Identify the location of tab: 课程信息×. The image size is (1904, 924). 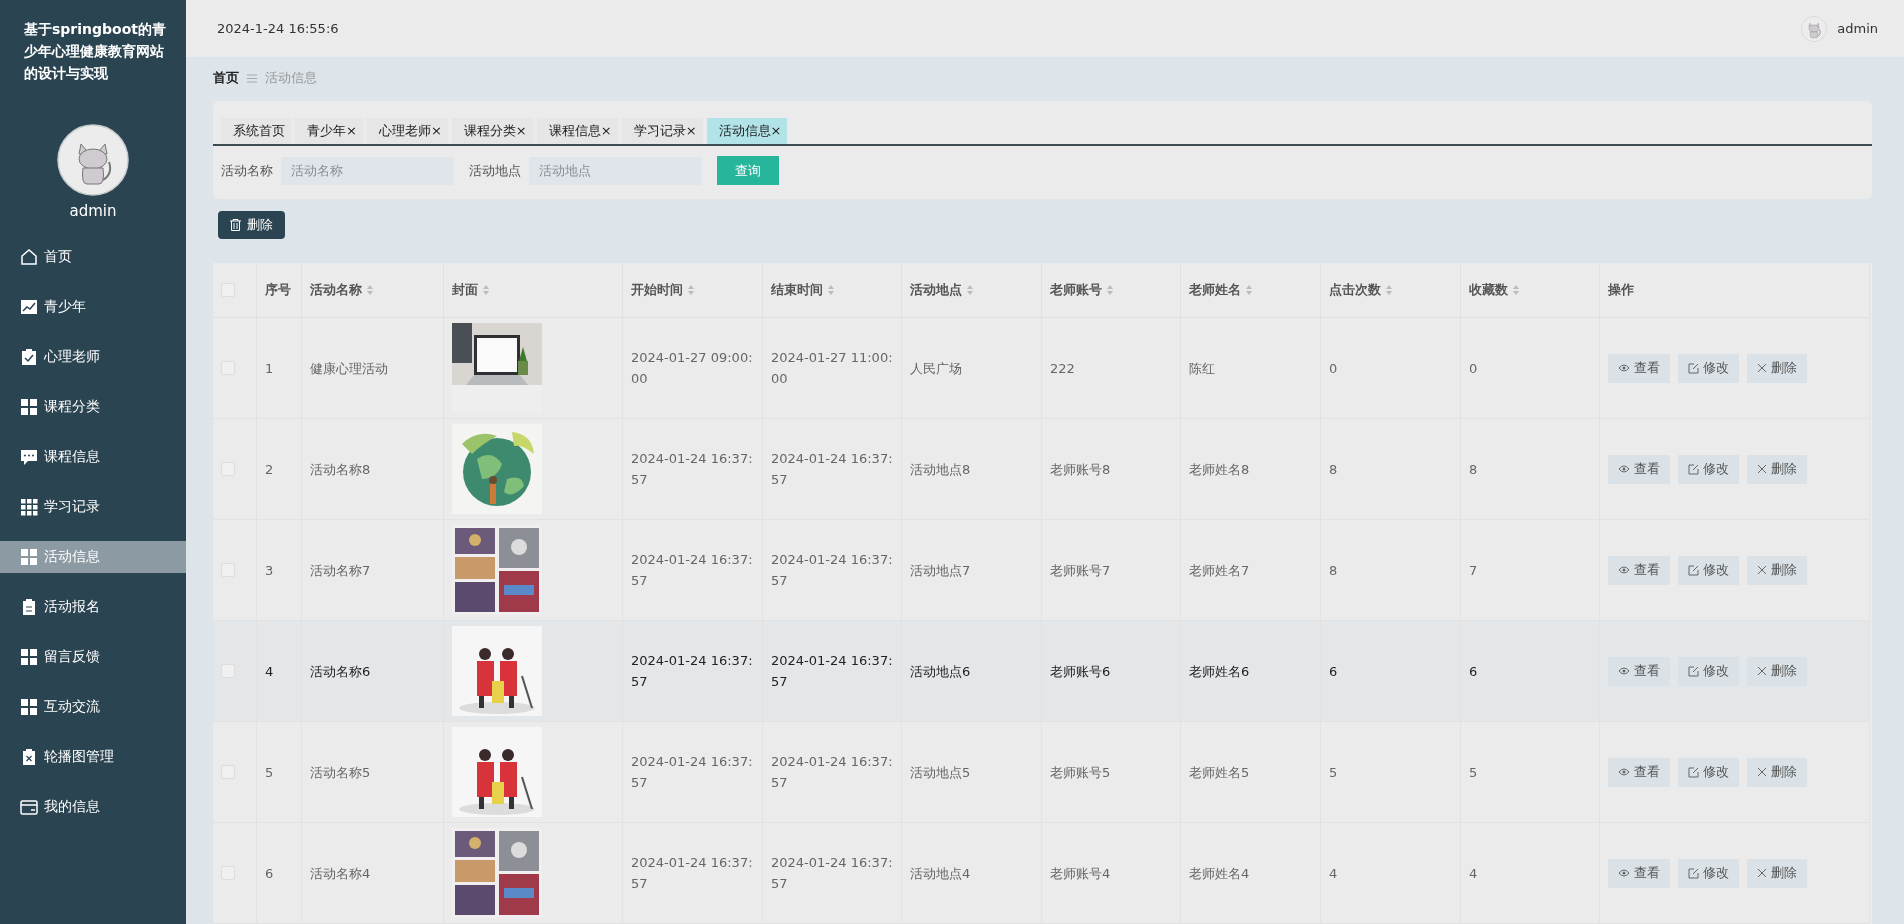
(577, 131).